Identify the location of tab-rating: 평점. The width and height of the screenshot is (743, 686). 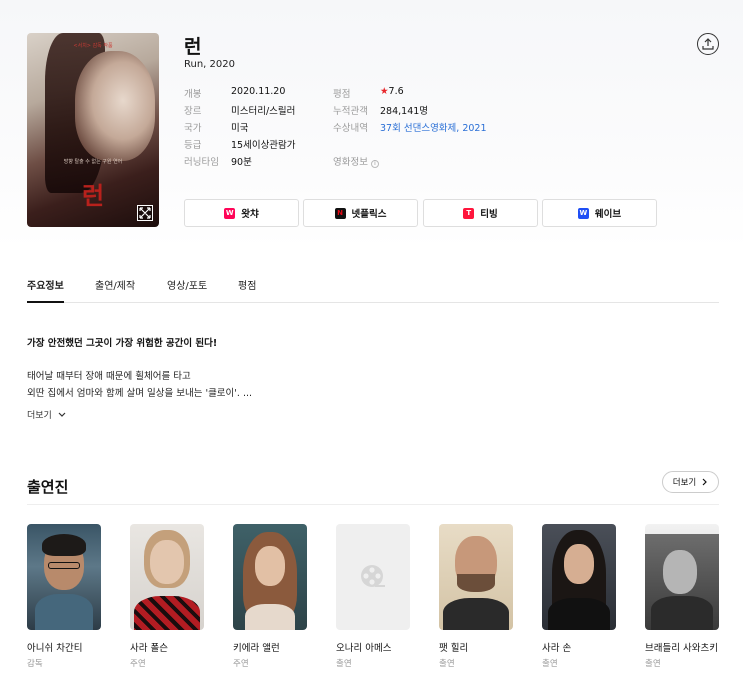
(247, 290).